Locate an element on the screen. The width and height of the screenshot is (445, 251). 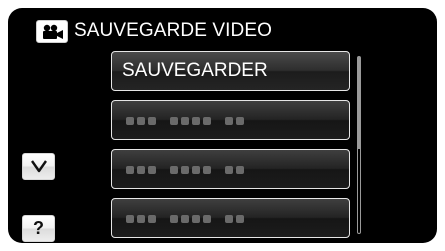
chevron-down-icon is located at coordinates (39, 166).